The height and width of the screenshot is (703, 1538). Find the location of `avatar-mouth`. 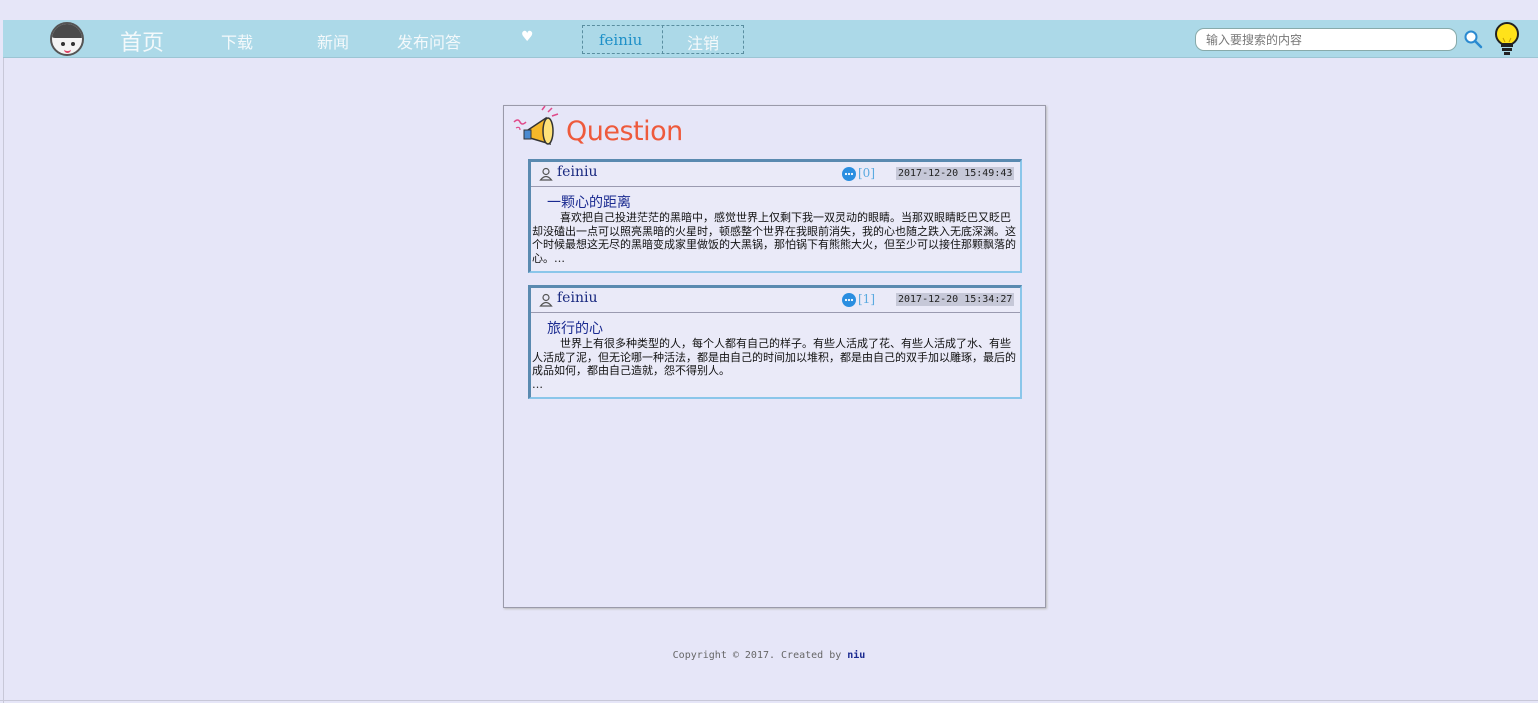

avatar-mouth is located at coordinates (67, 50).